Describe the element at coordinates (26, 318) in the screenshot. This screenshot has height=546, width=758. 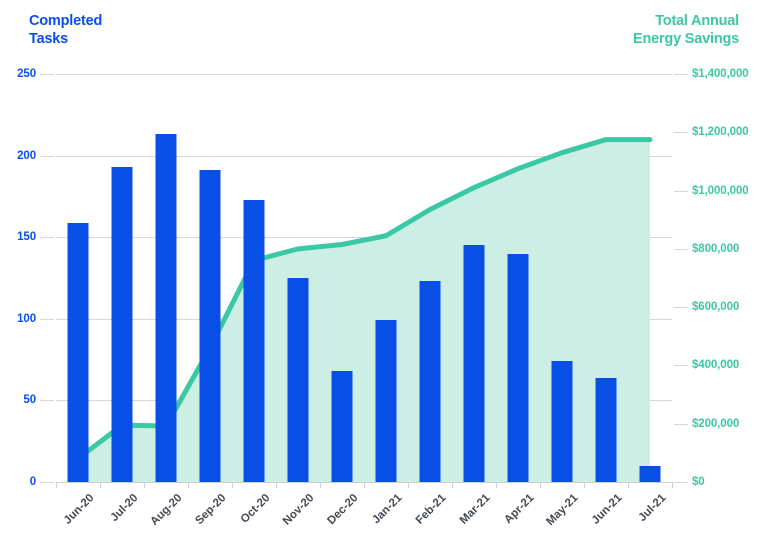
I see `left-axis-tick-label: 100` at that location.